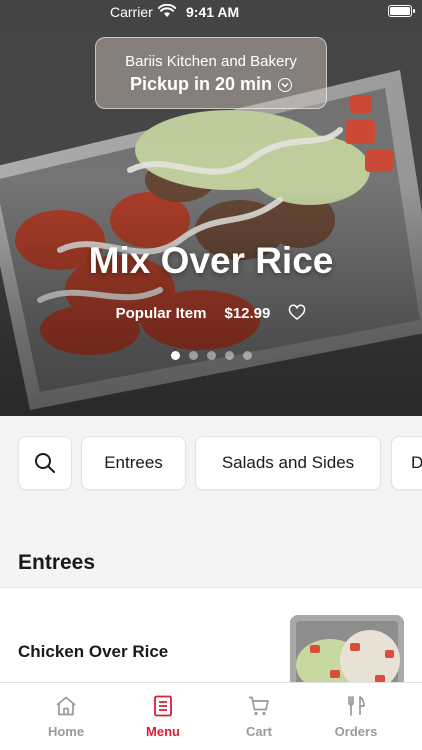  What do you see at coordinates (356, 731) in the screenshot?
I see `tab-label: Orders` at bounding box center [356, 731].